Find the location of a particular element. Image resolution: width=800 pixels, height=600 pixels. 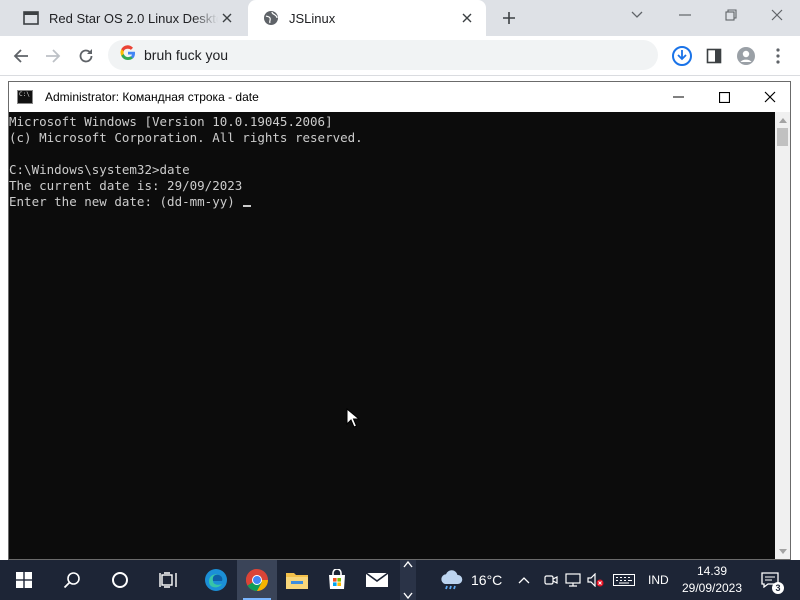

cmd-maximize-button is located at coordinates (724, 97).